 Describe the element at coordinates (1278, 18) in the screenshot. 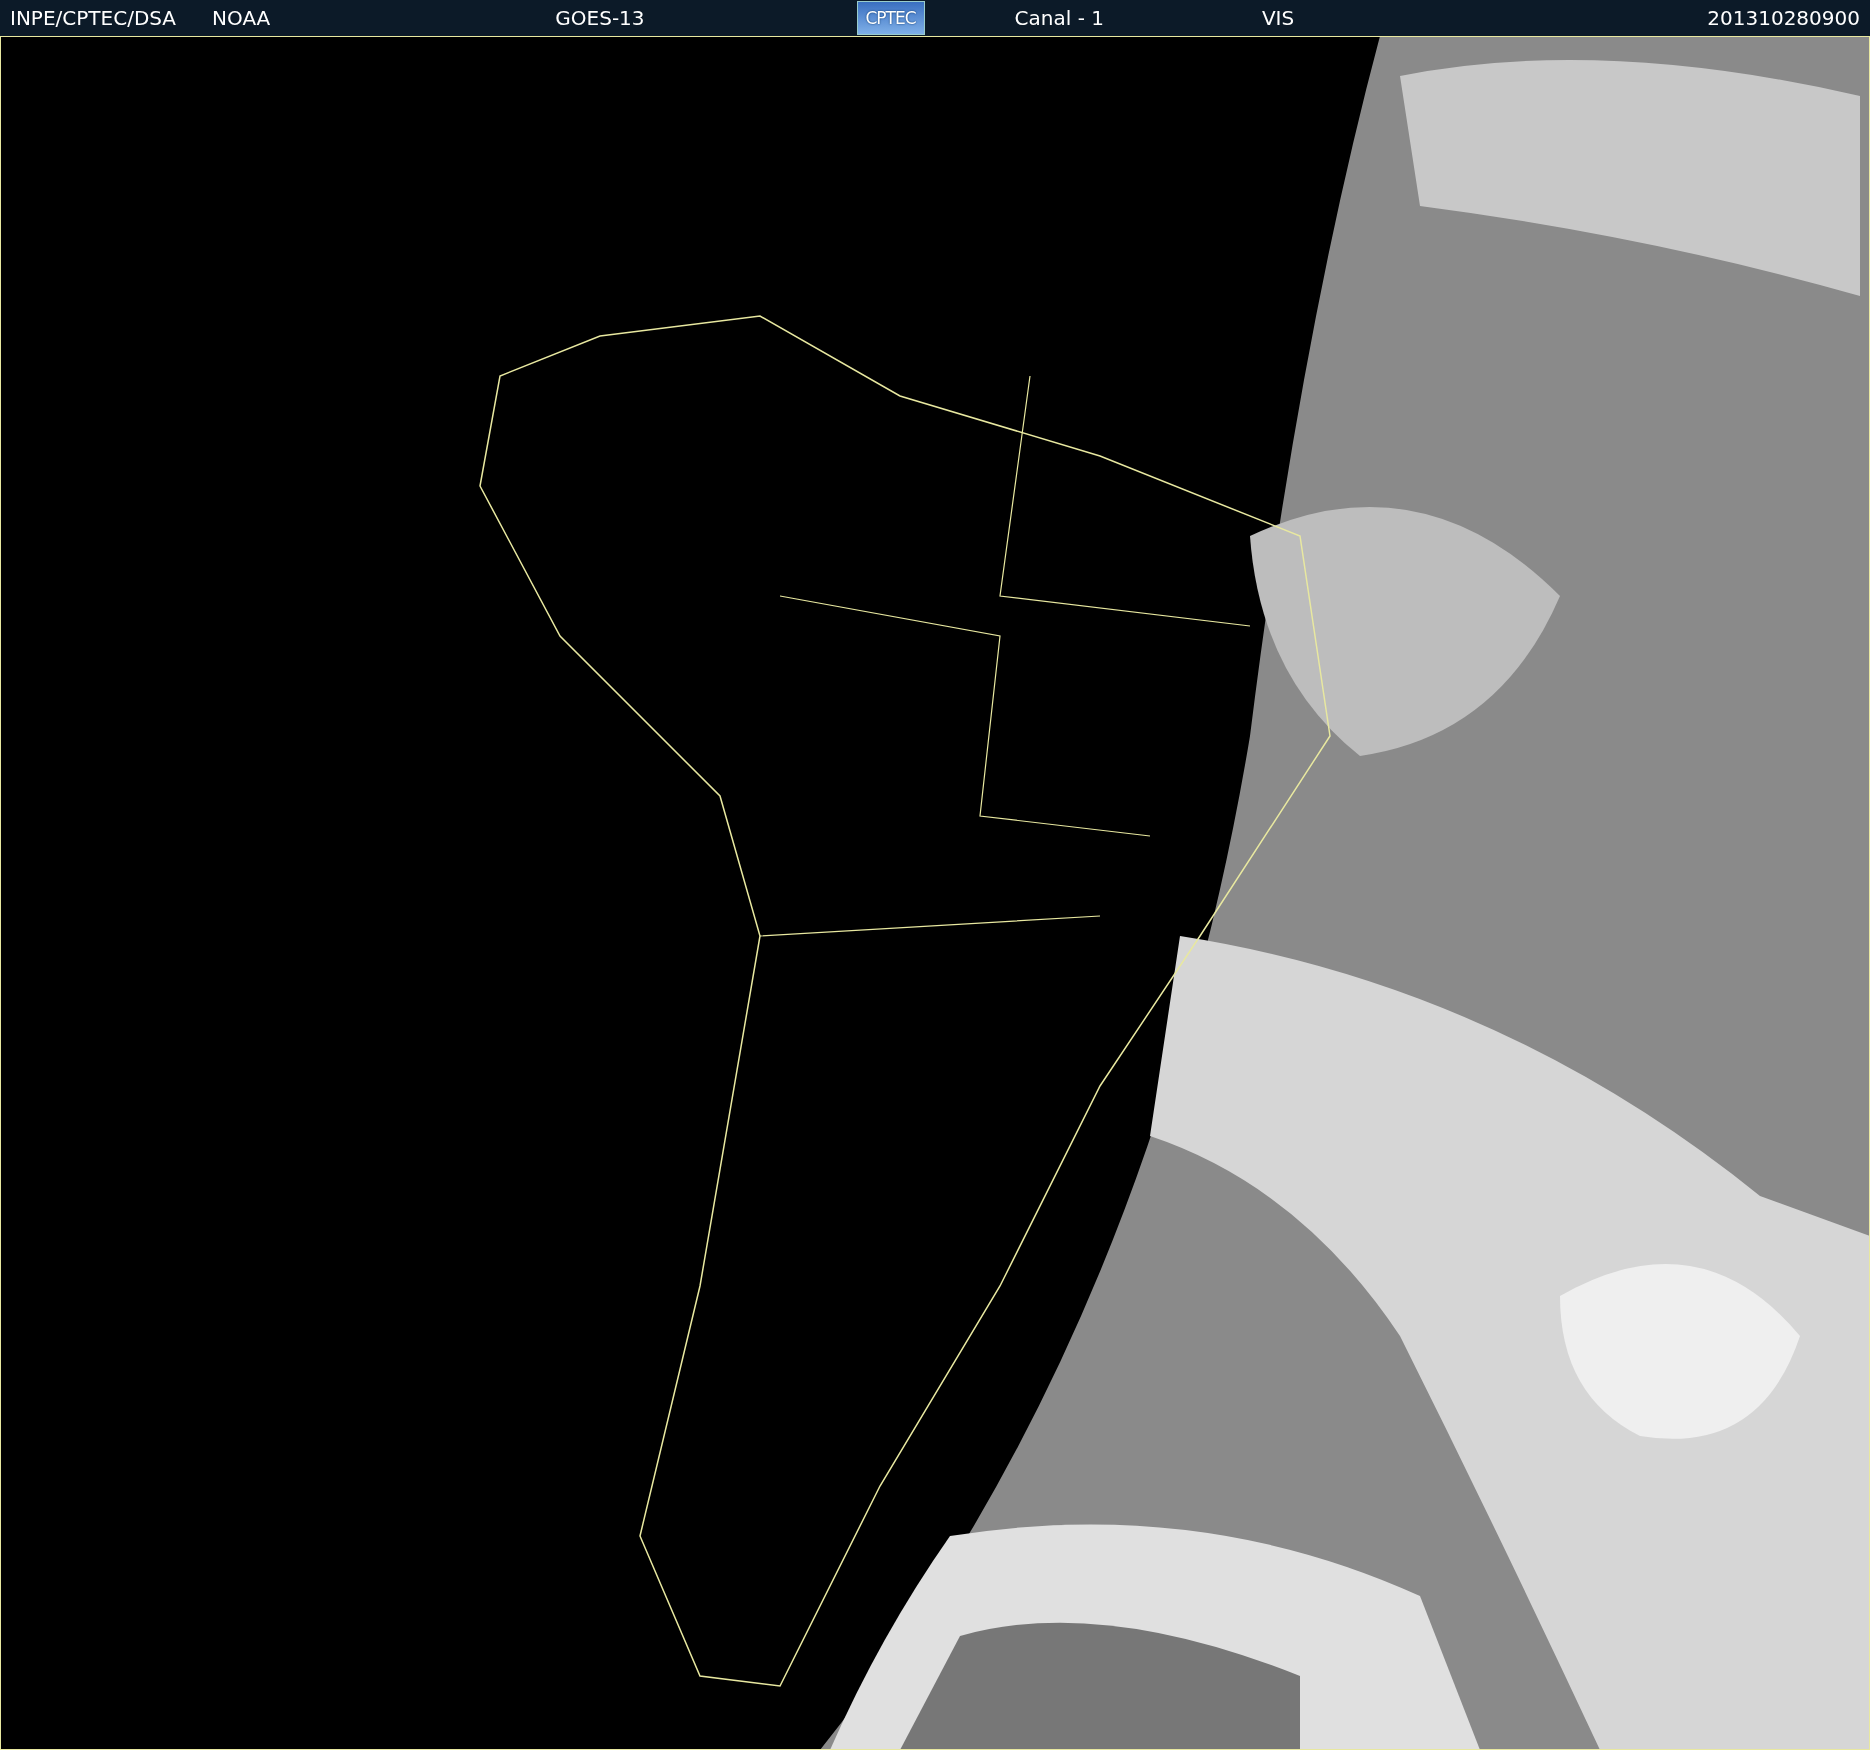

I see `header-label: VIS` at that location.